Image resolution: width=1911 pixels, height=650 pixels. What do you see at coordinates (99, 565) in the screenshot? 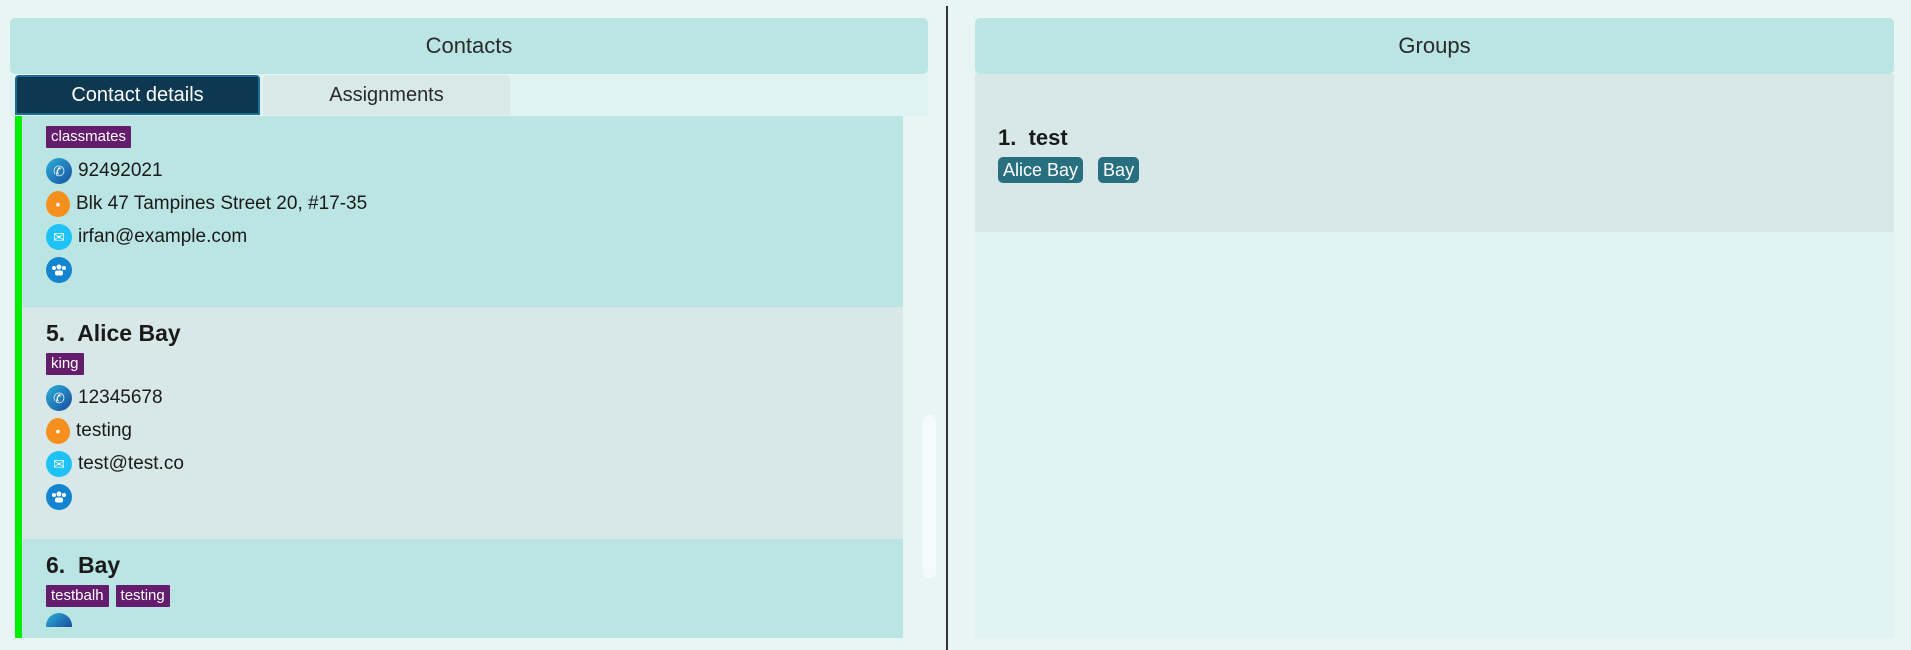
I see `contact-name: Bay` at bounding box center [99, 565].